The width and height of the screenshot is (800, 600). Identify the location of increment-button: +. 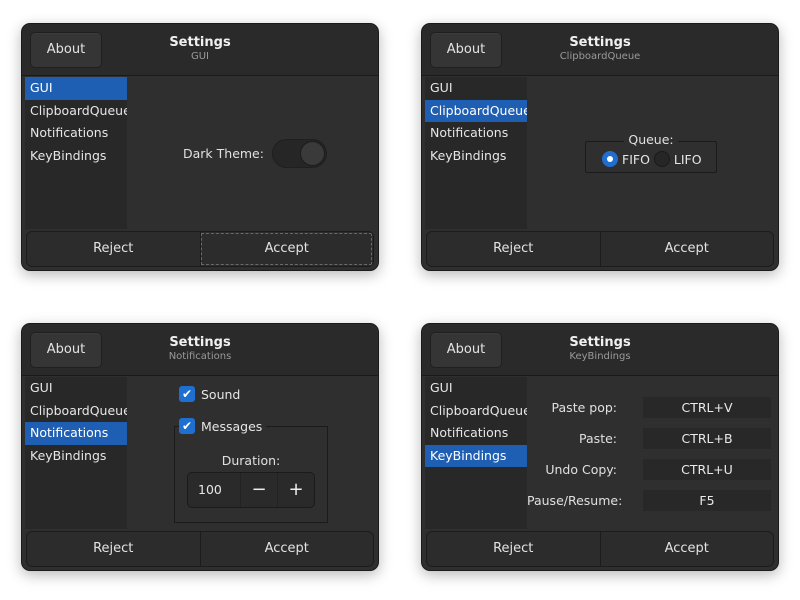
(295, 490).